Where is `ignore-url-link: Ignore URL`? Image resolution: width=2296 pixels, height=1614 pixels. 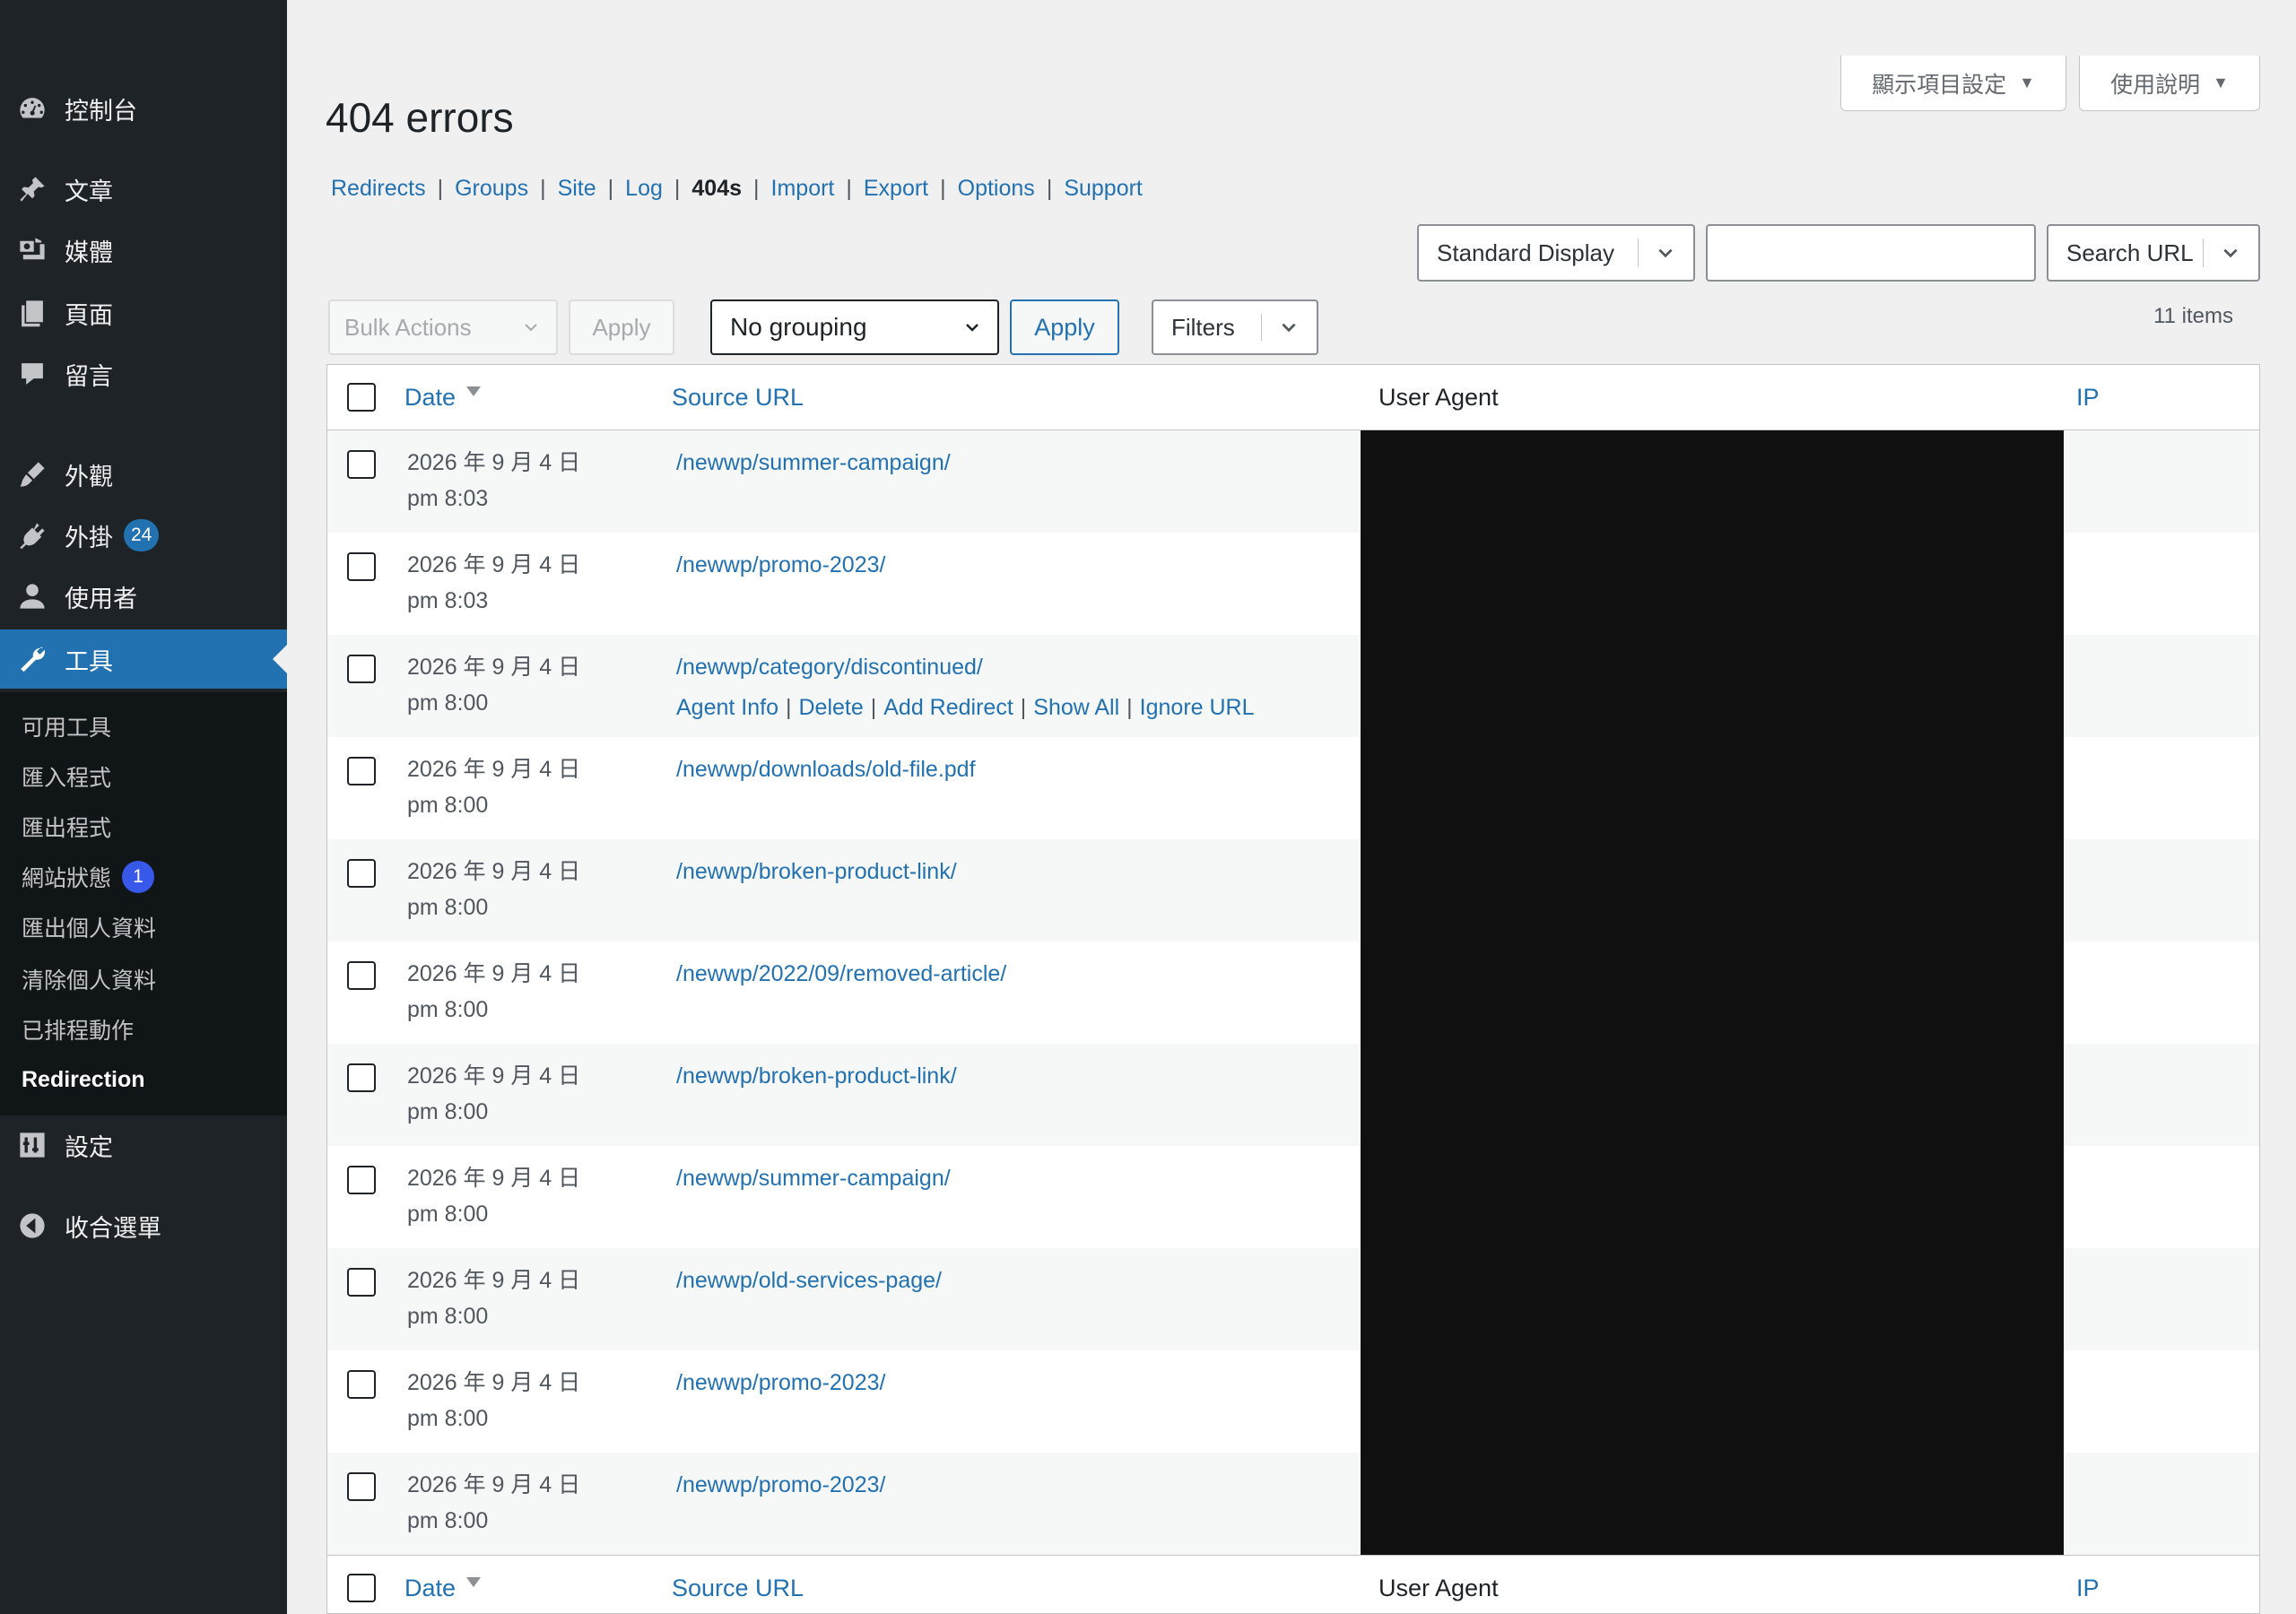
ignore-url-link: Ignore URL is located at coordinates (1197, 707).